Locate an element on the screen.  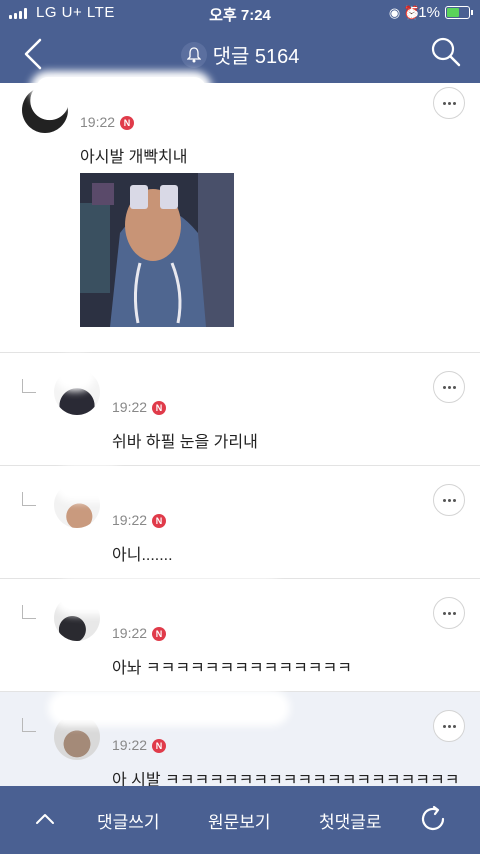
page-title: 댓글 5164 is located at coordinates (240, 54).